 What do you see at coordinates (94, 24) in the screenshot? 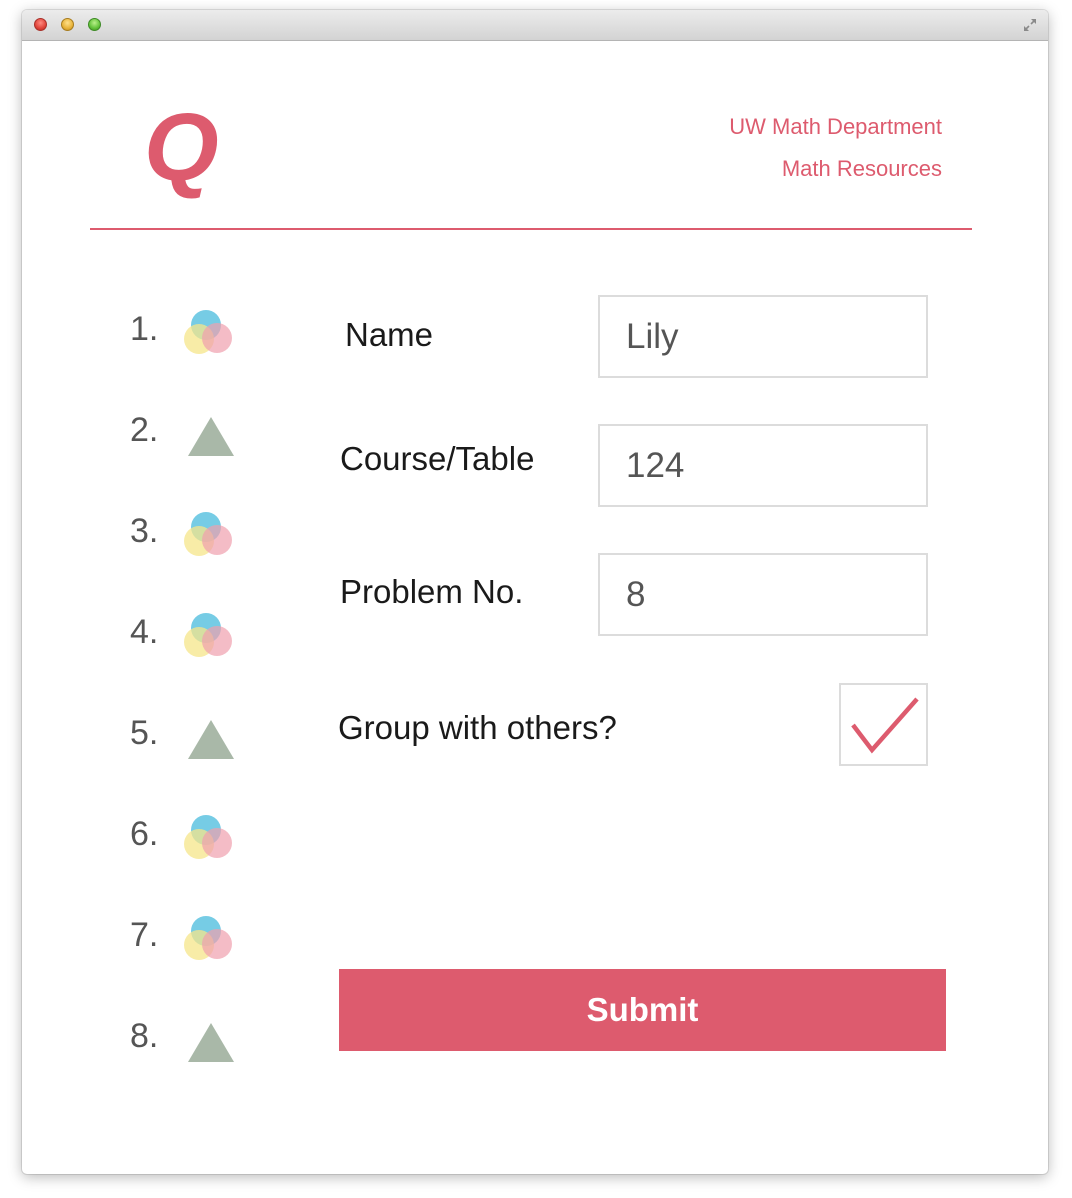
I see `zoom-icon` at bounding box center [94, 24].